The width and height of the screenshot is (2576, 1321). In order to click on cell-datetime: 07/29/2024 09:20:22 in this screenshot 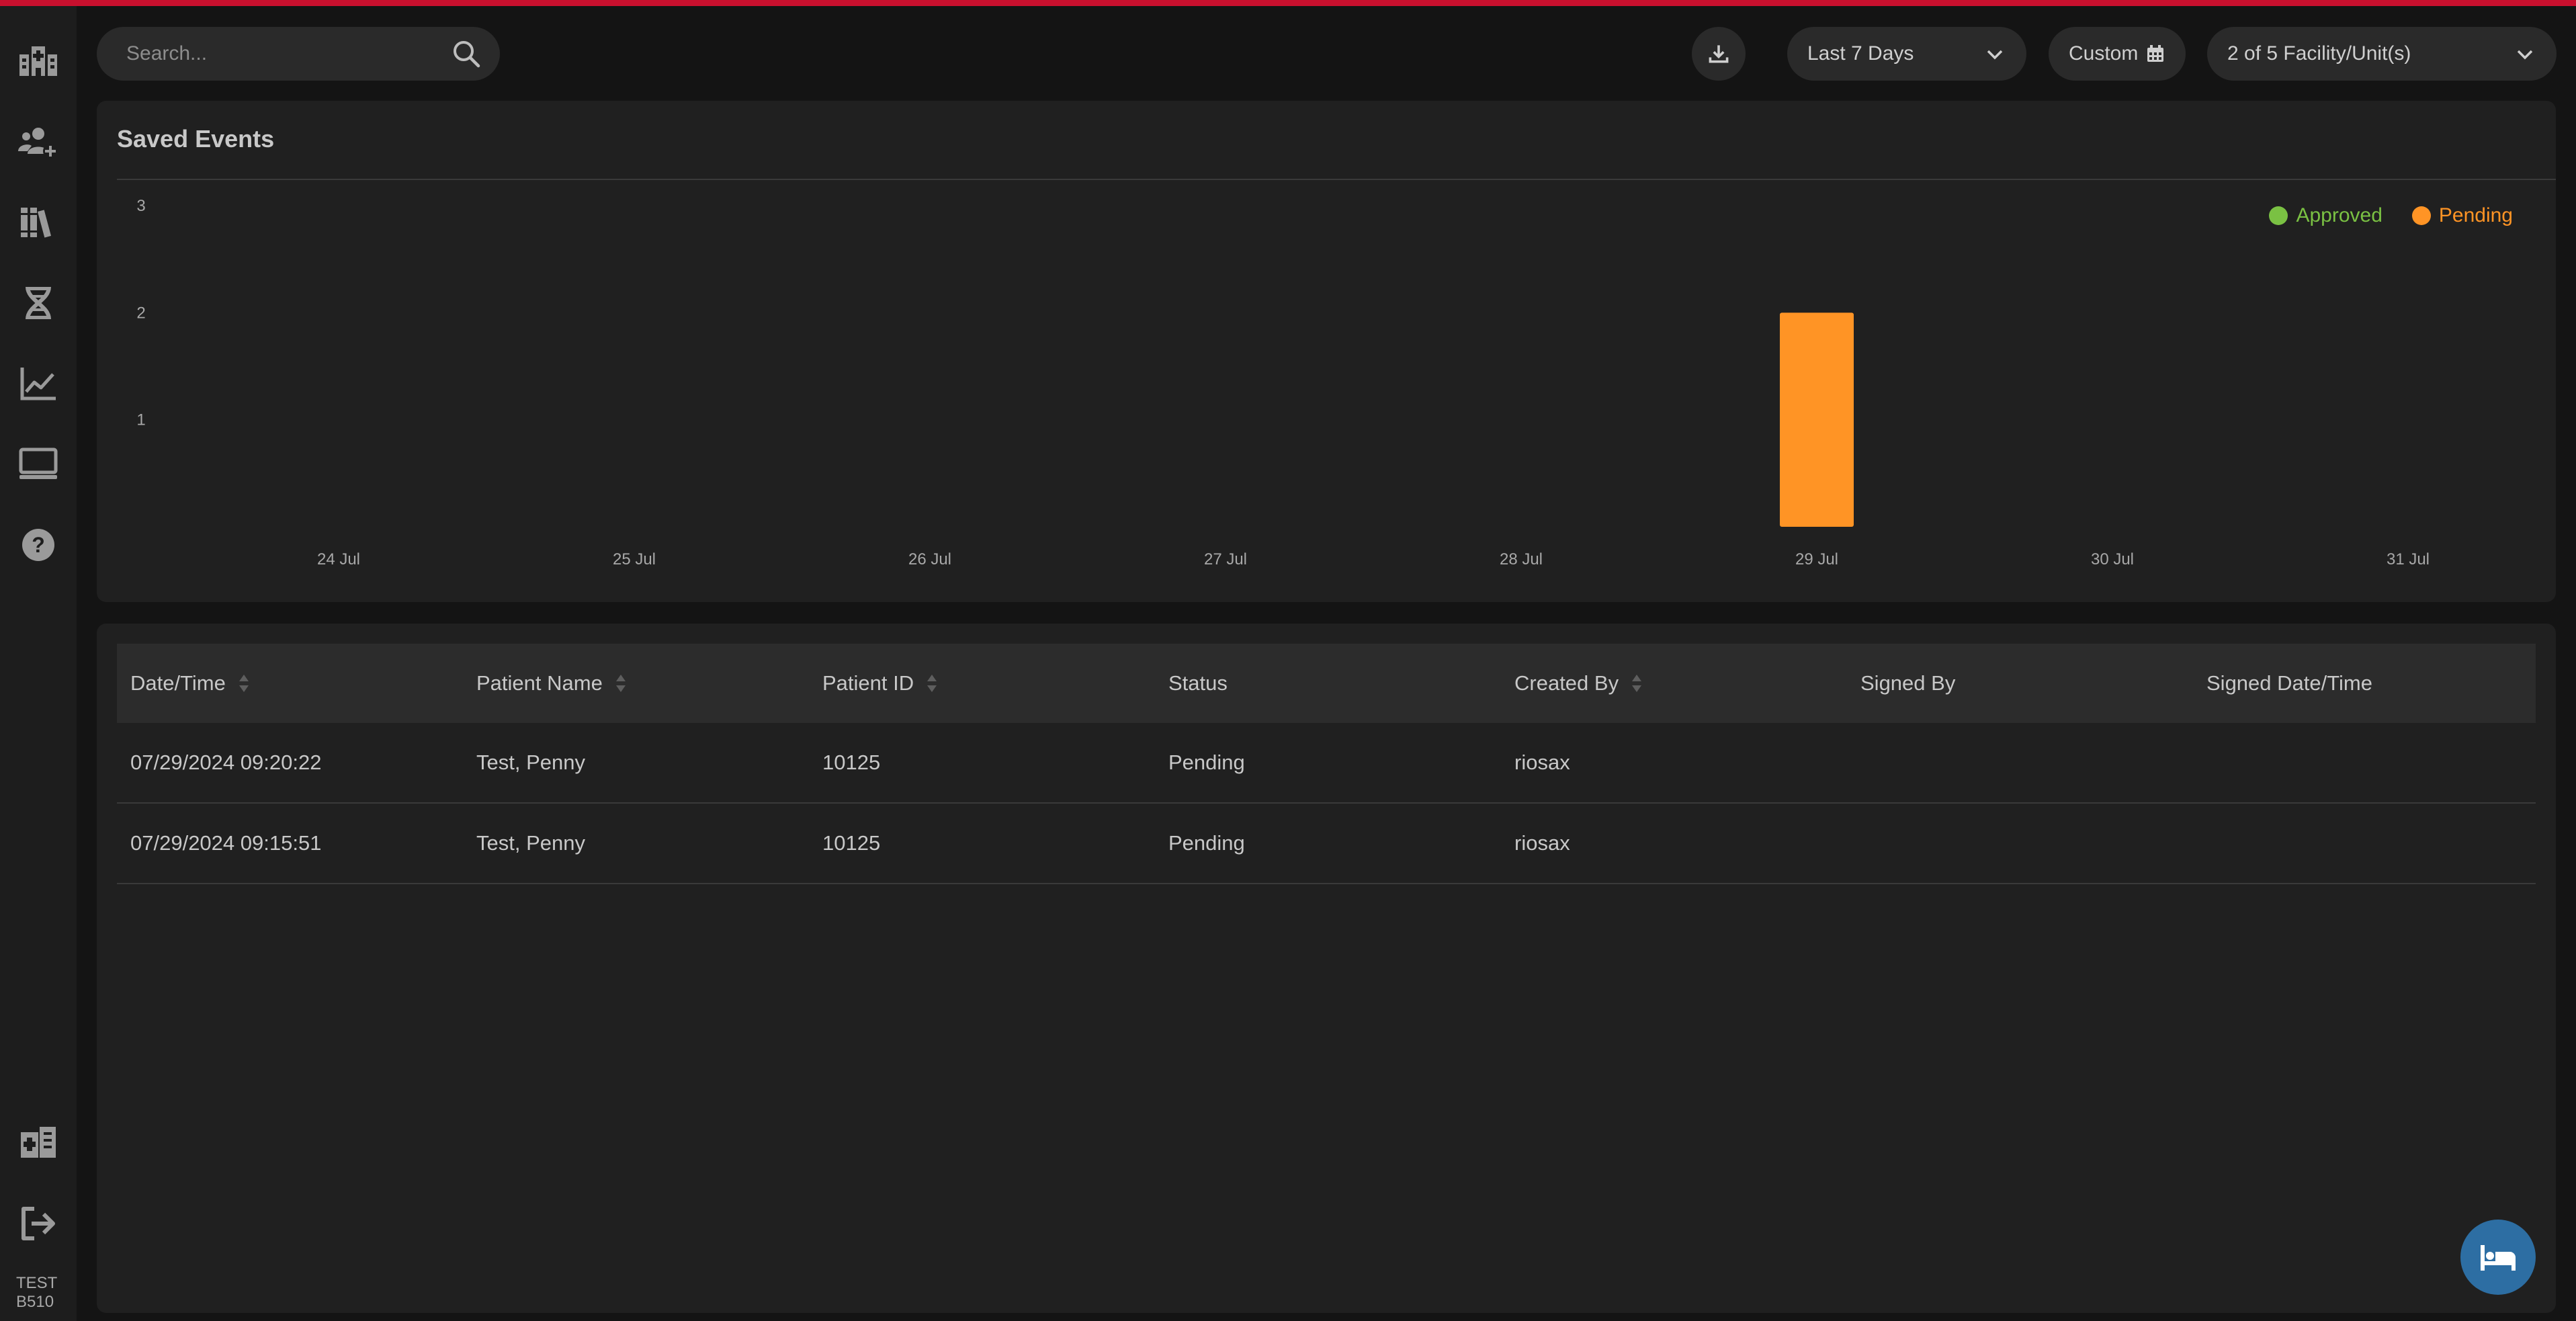, I will do `click(226, 762)`.